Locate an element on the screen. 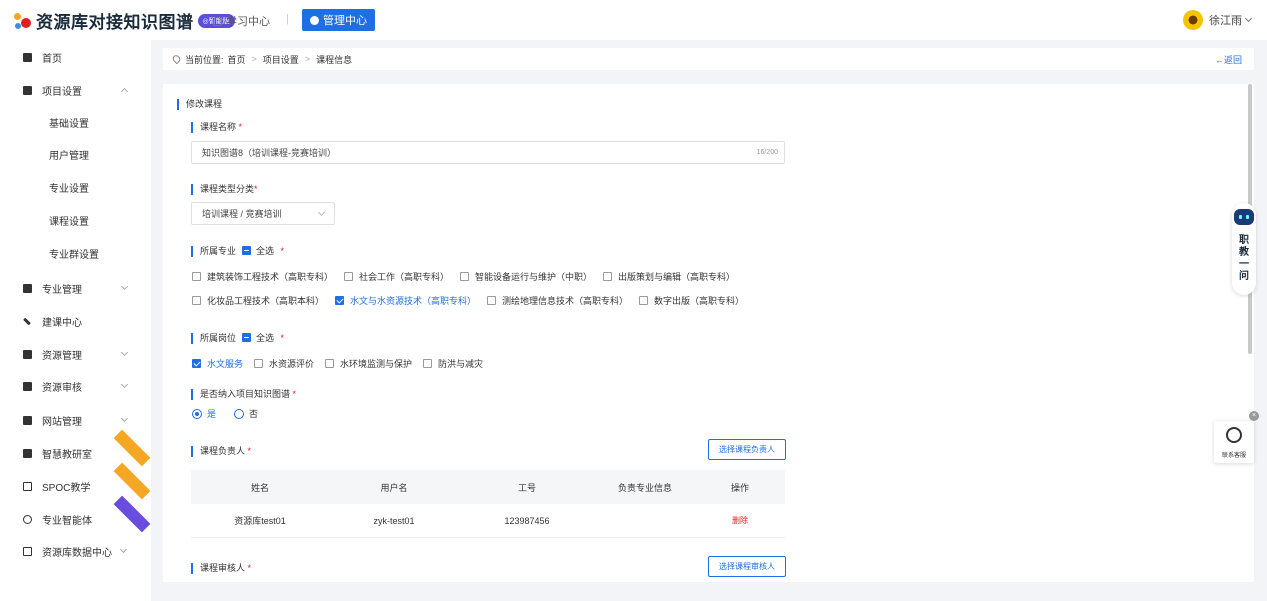  major-checkbox: 数字出版（高职专科） is located at coordinates (691, 300).